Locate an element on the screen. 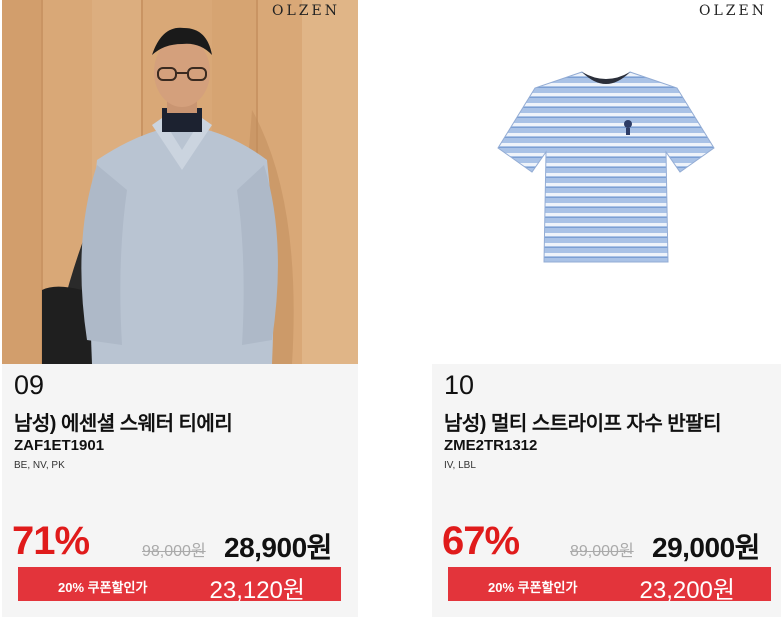  coupon-price: 23,200원 is located at coordinates (687, 590).